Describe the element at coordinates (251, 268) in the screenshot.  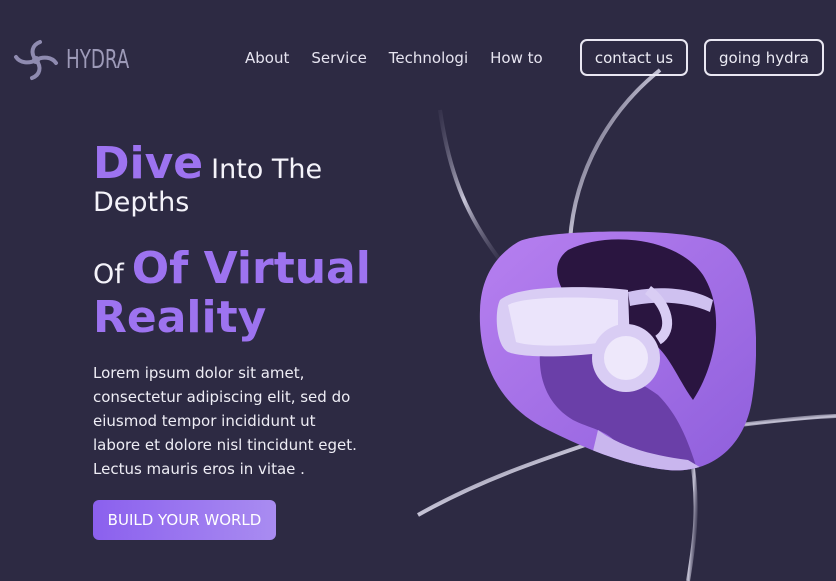
I see `hero-of-virtual: Of Virtual` at that location.